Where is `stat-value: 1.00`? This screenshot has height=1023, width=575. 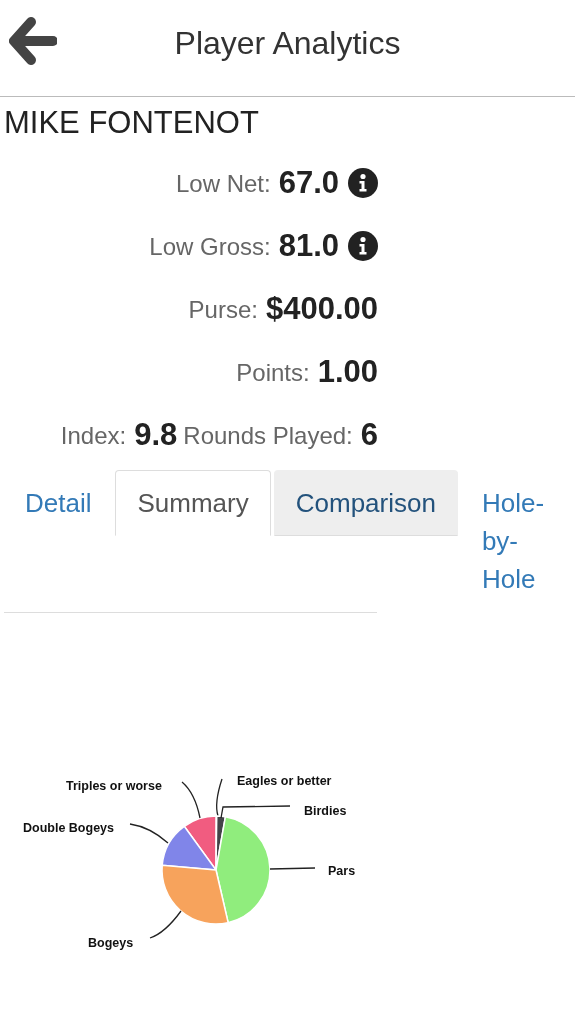 stat-value: 1.00 is located at coordinates (347, 372).